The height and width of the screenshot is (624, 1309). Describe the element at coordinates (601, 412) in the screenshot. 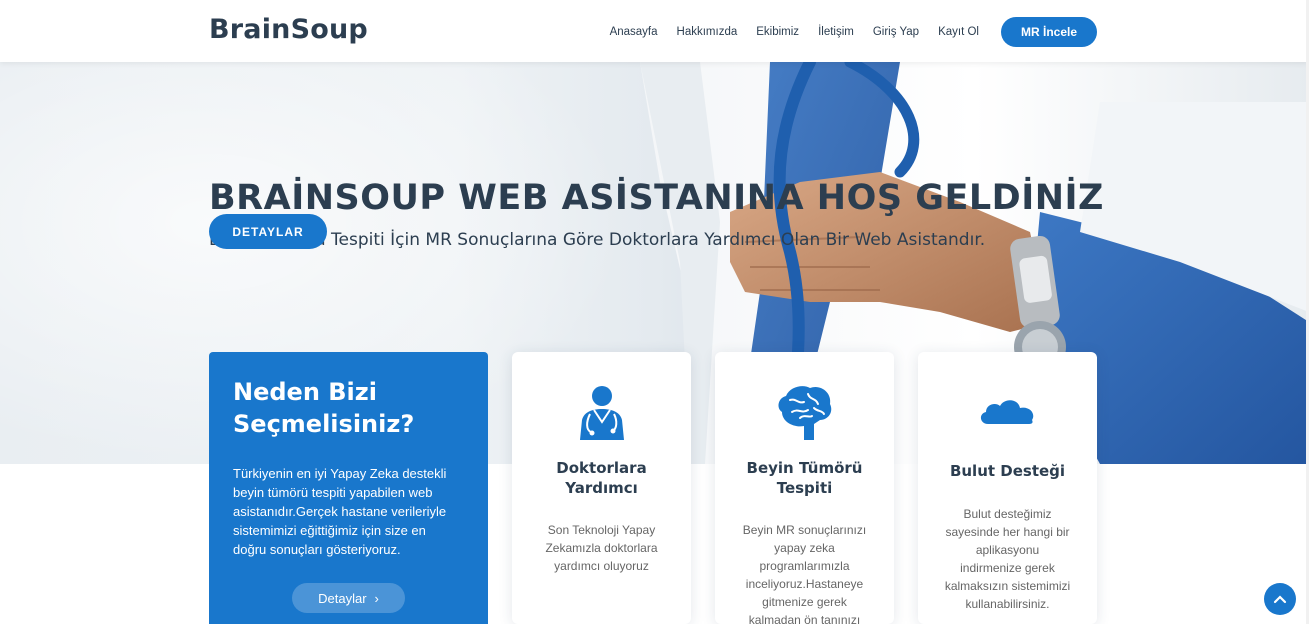

I see `doctor-icon` at that location.